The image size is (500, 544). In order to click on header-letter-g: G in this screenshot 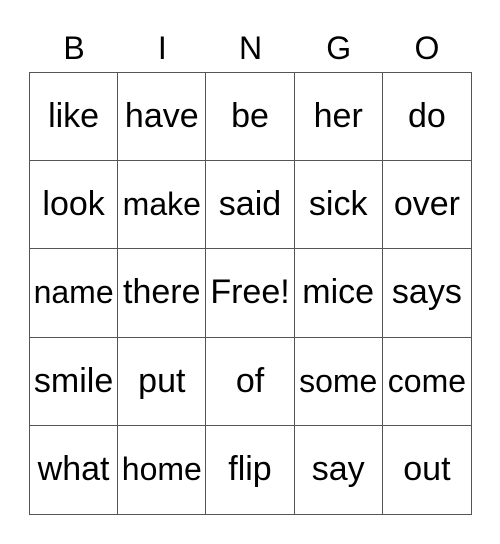, I will do `click(339, 48)`.